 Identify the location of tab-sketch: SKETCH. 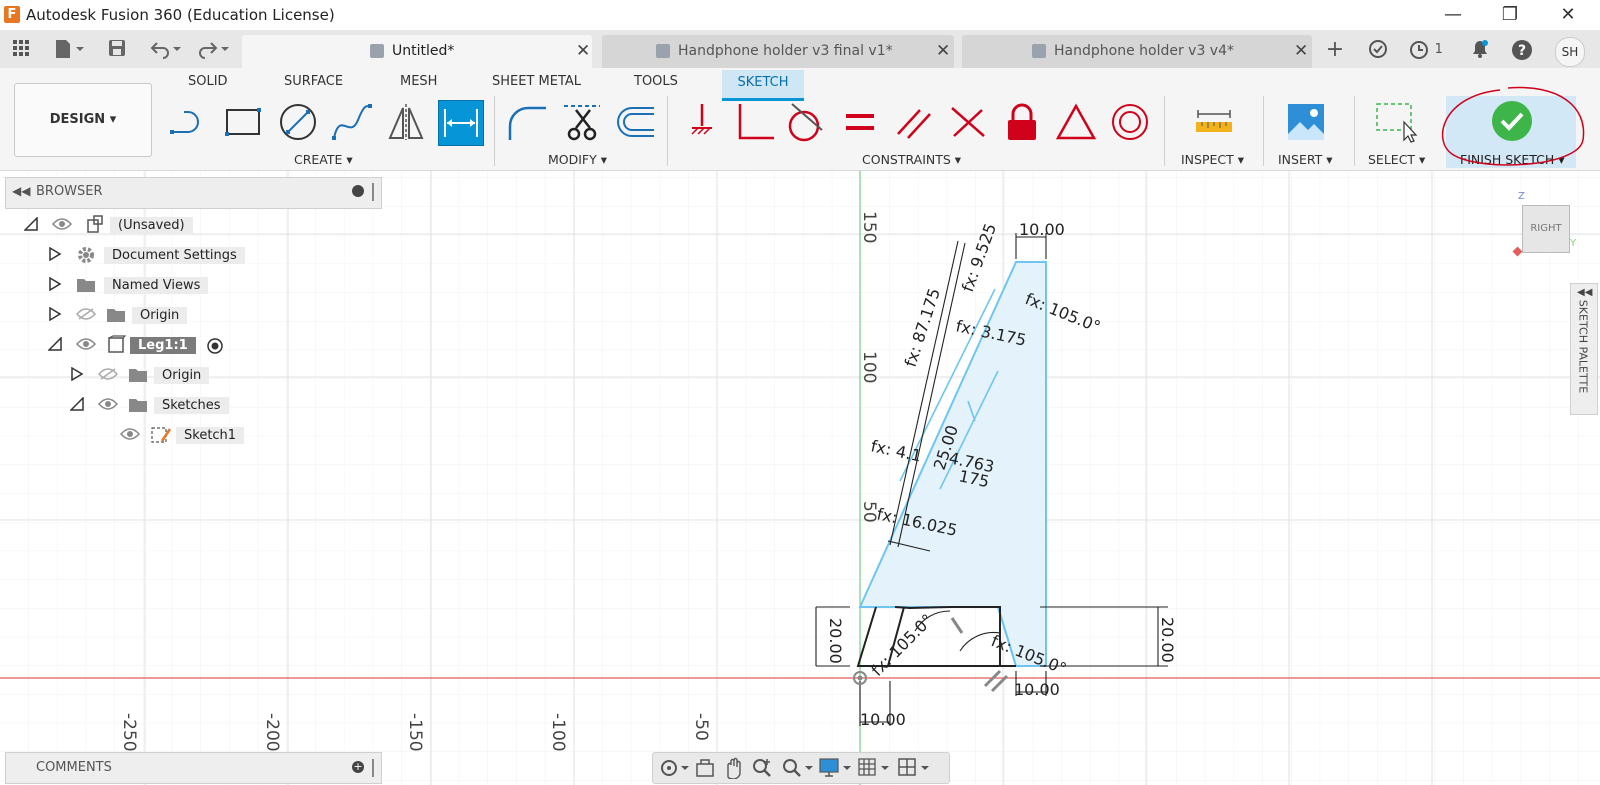
(763, 85).